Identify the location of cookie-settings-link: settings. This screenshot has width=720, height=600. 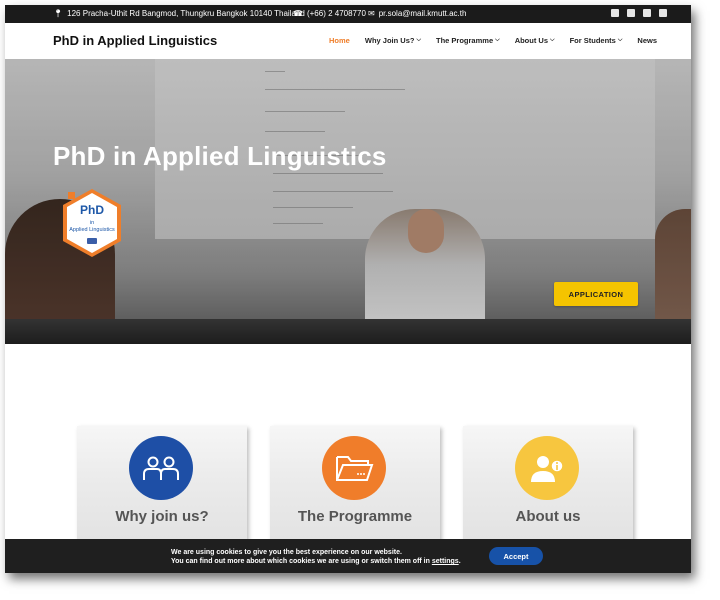
(445, 561).